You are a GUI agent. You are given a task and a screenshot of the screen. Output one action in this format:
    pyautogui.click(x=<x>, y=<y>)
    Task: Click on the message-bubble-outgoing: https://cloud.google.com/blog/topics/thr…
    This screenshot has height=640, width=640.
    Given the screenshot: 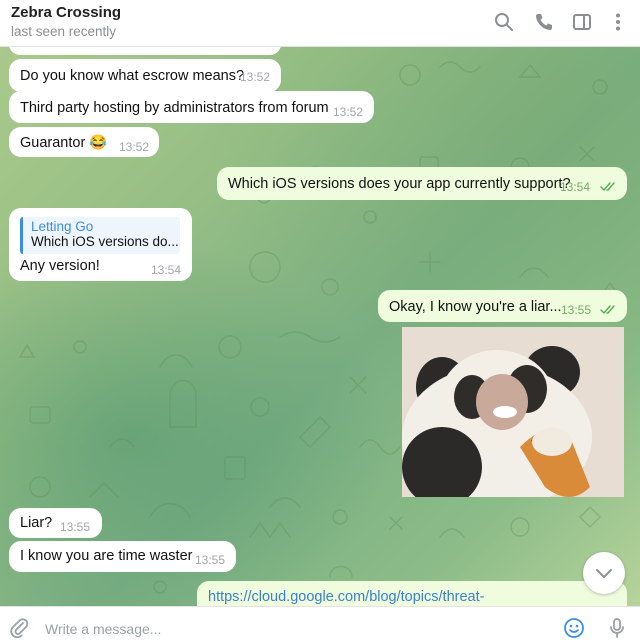 What is the action you would take?
    pyautogui.click(x=412, y=593)
    